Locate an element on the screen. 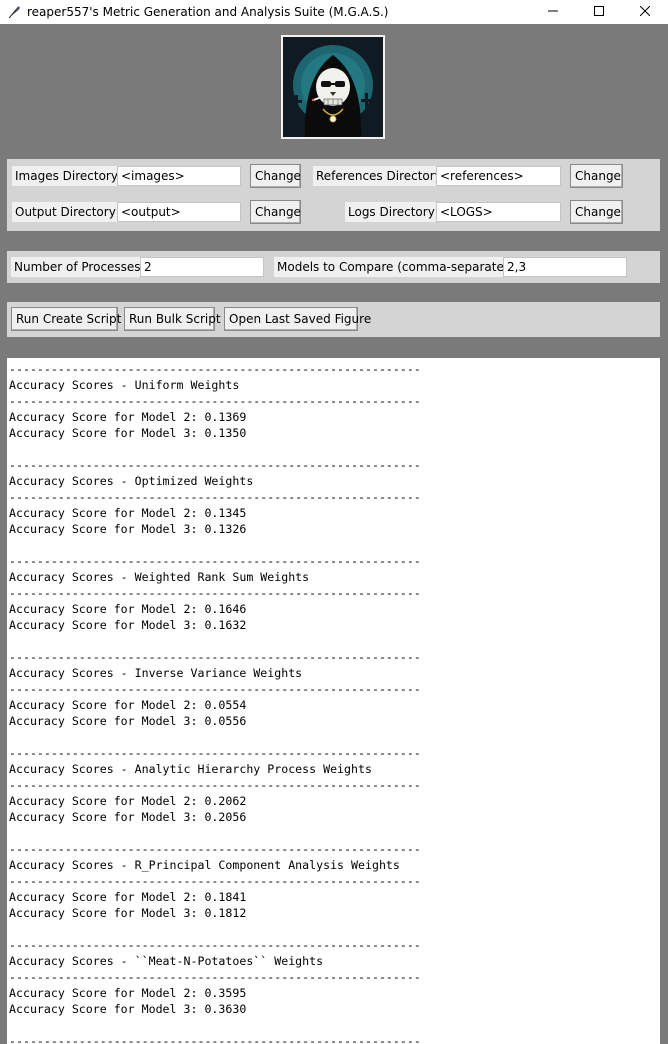  images-directory-input is located at coordinates (179, 176).